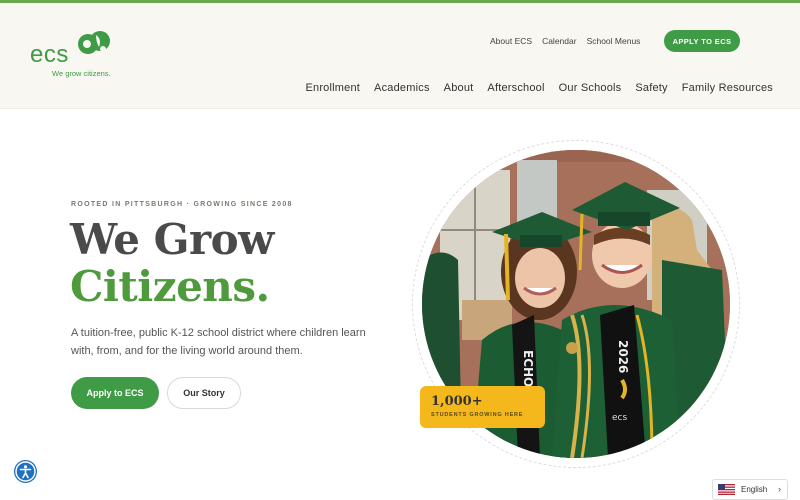 This screenshot has width=800, height=500. Describe the element at coordinates (779, 489) in the screenshot. I see `chevron-right-icon: ›` at that location.